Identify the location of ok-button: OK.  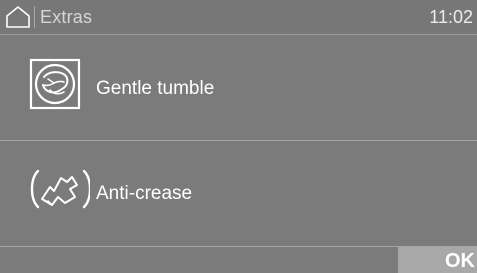
(437, 260).